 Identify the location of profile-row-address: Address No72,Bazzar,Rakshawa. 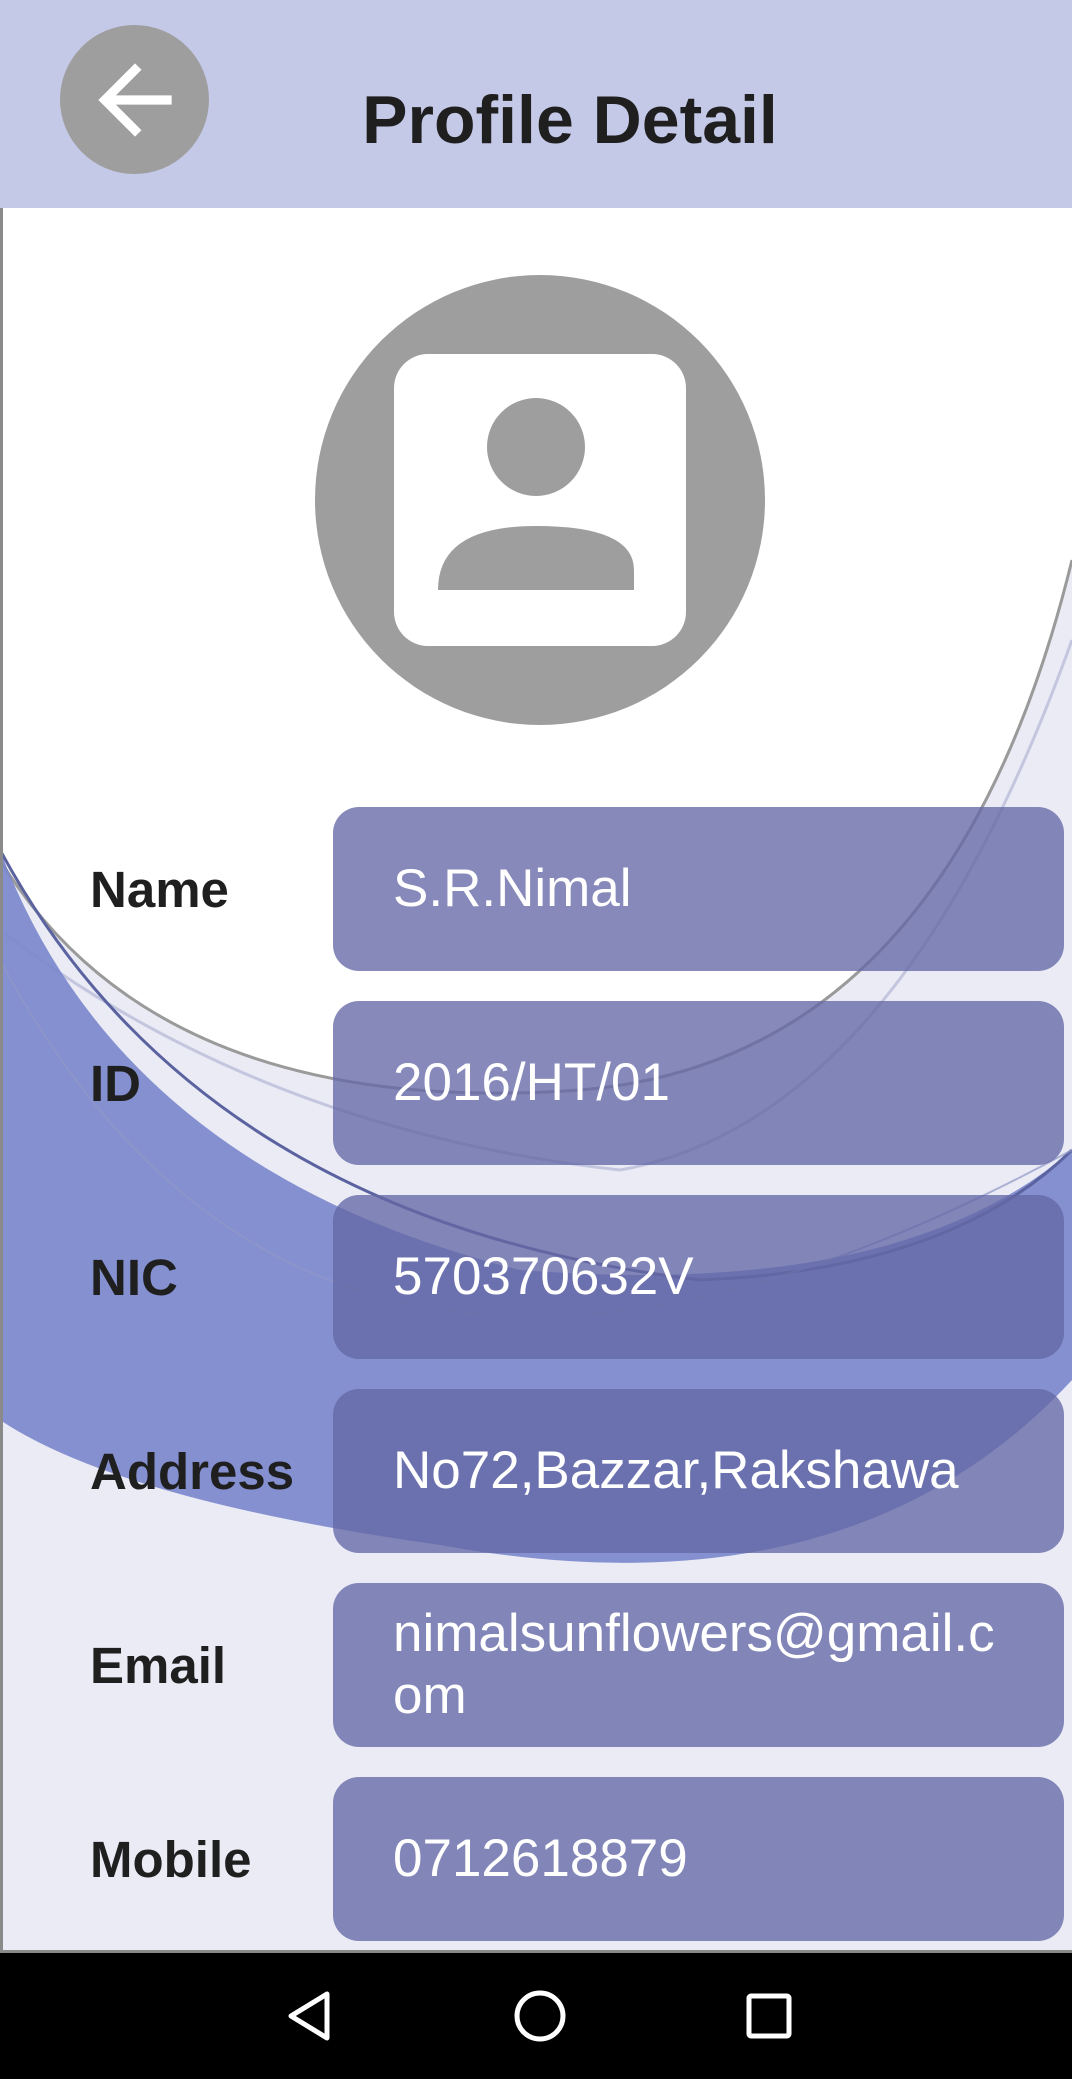
(536, 1471).